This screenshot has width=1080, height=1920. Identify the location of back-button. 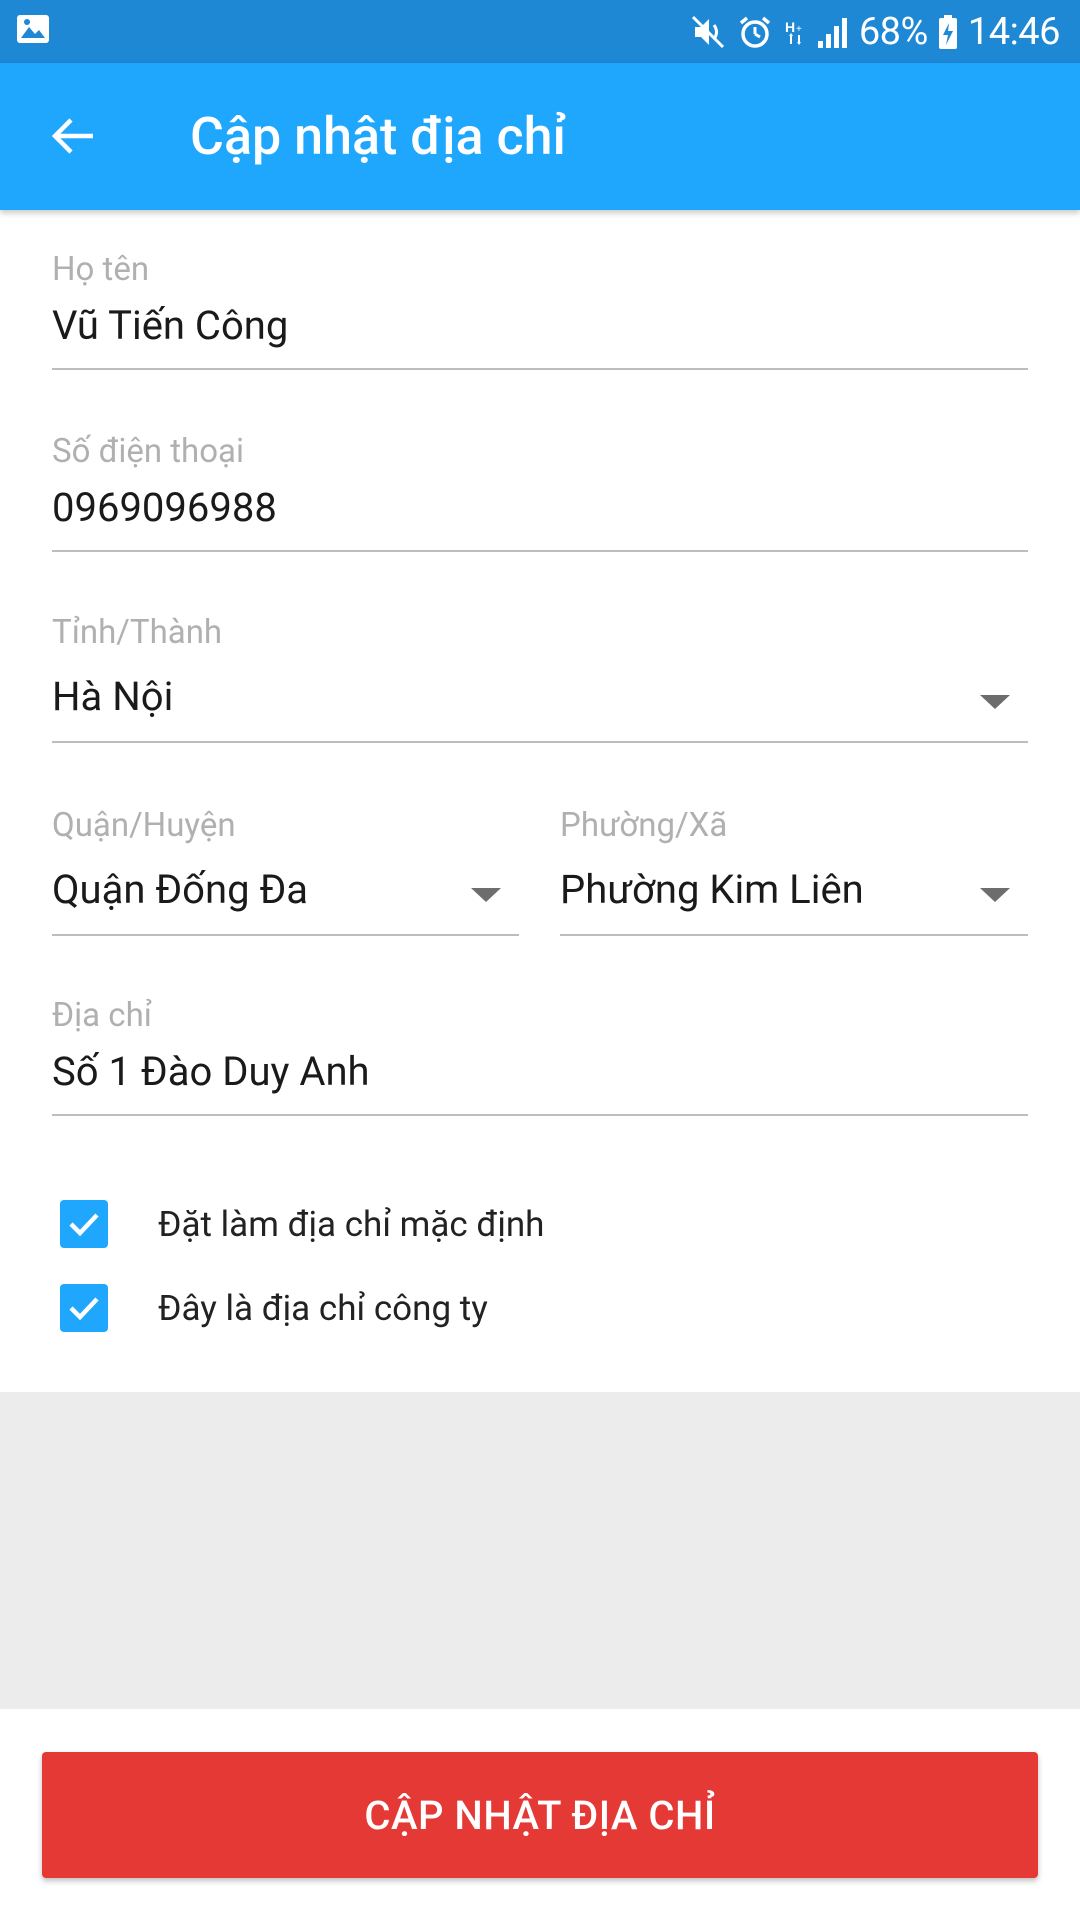
(73, 136).